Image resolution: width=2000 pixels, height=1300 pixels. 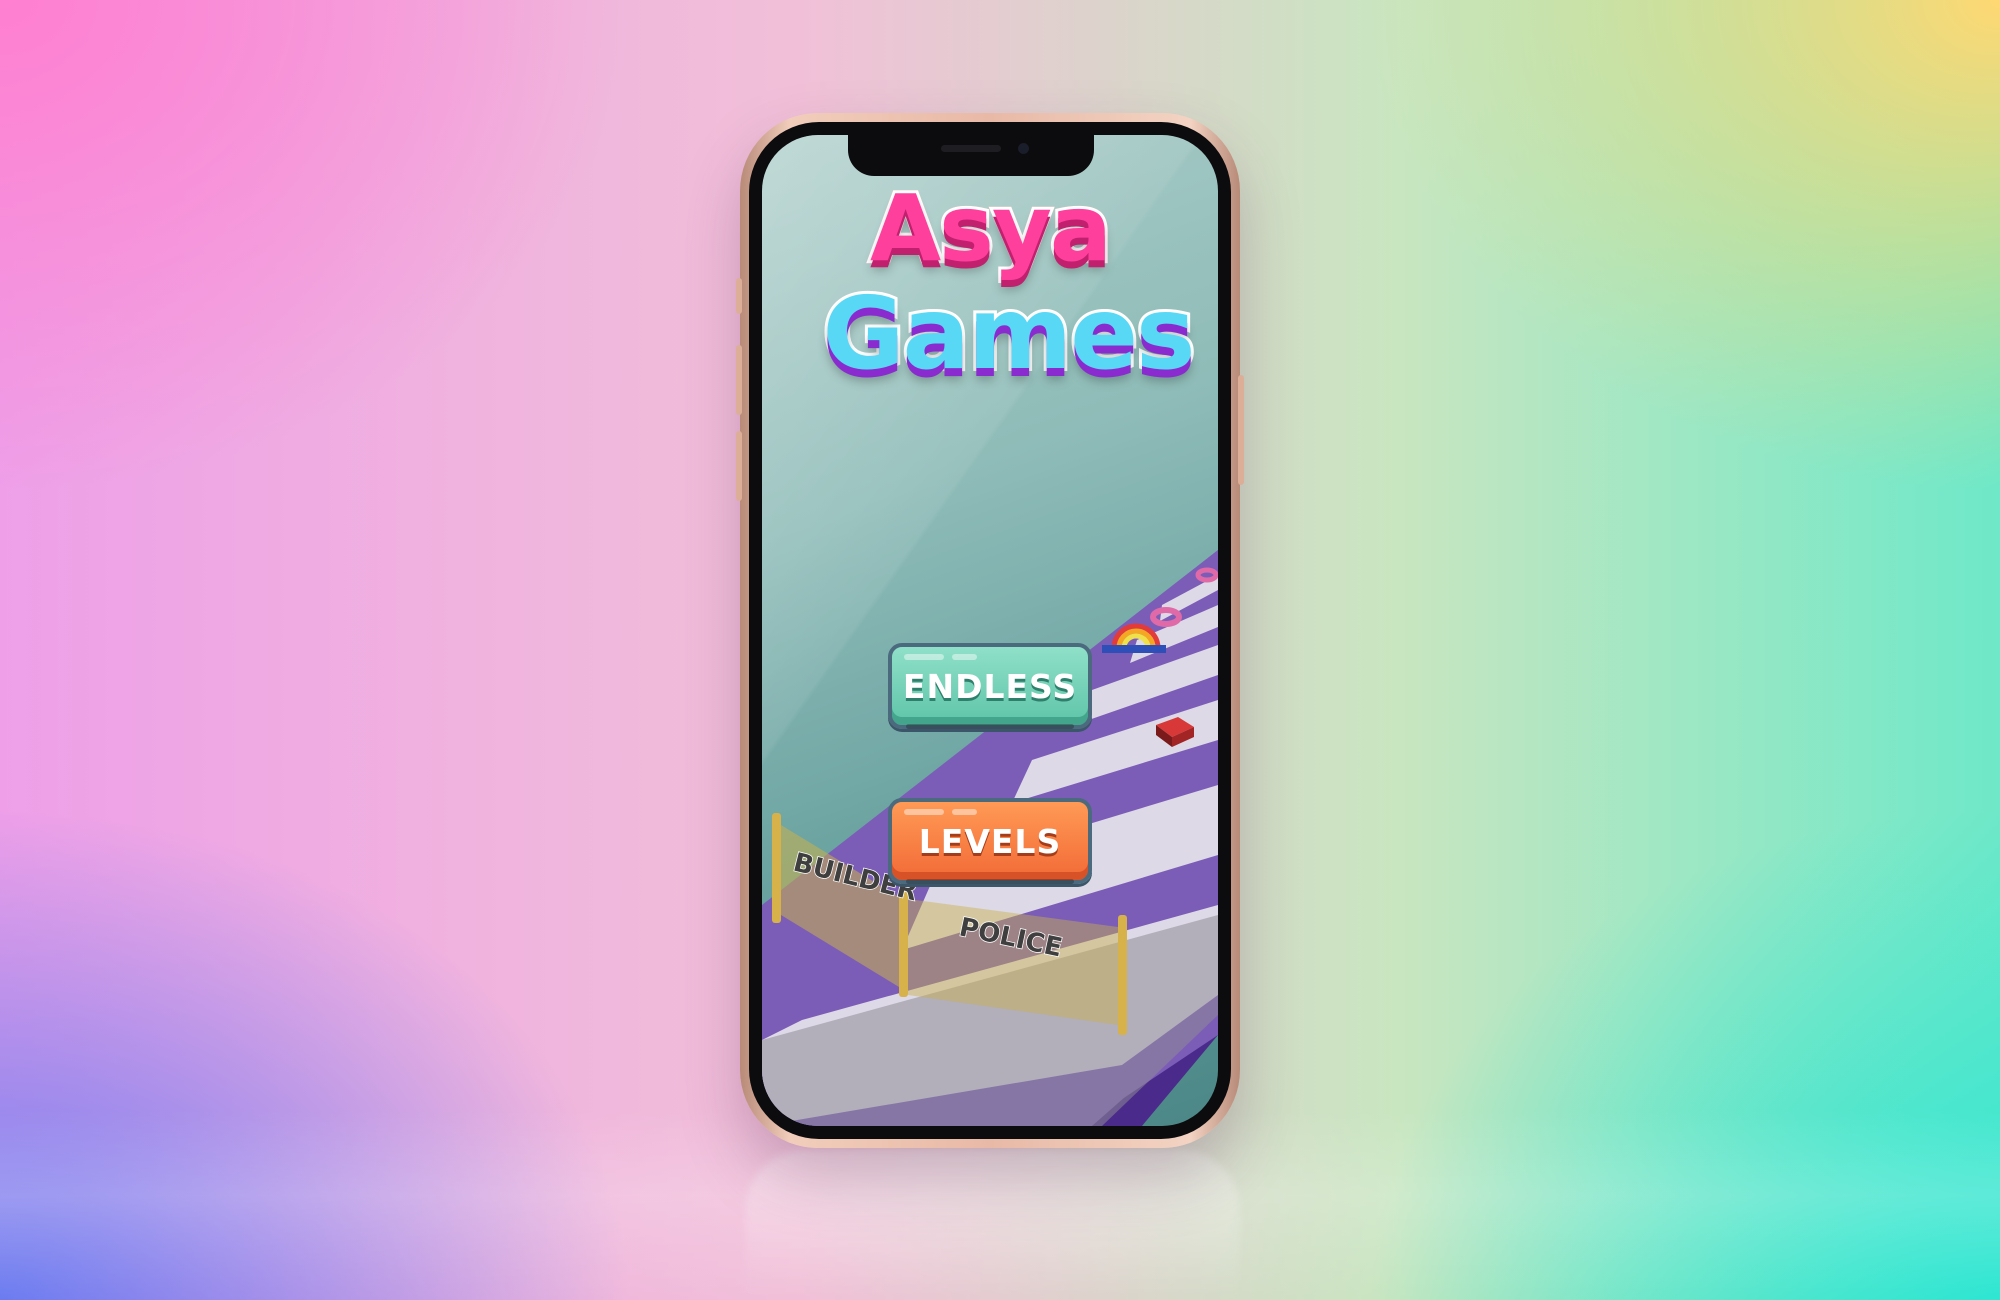 I want to click on endless-button-label: ENDLESS, so click(x=990, y=686).